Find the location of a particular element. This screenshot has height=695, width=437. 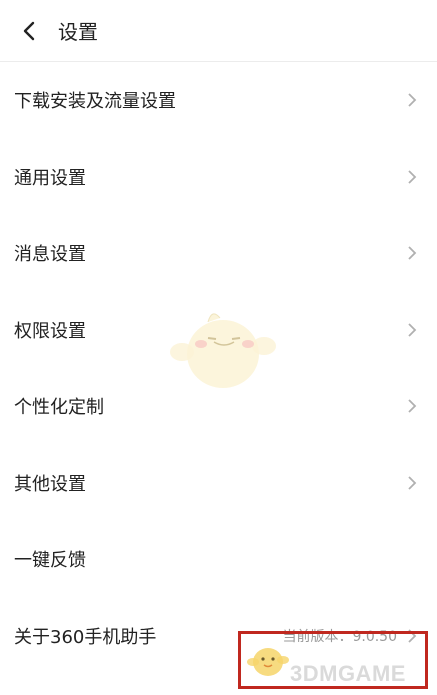

settings-item-other: 其他设置 is located at coordinates (218, 483).